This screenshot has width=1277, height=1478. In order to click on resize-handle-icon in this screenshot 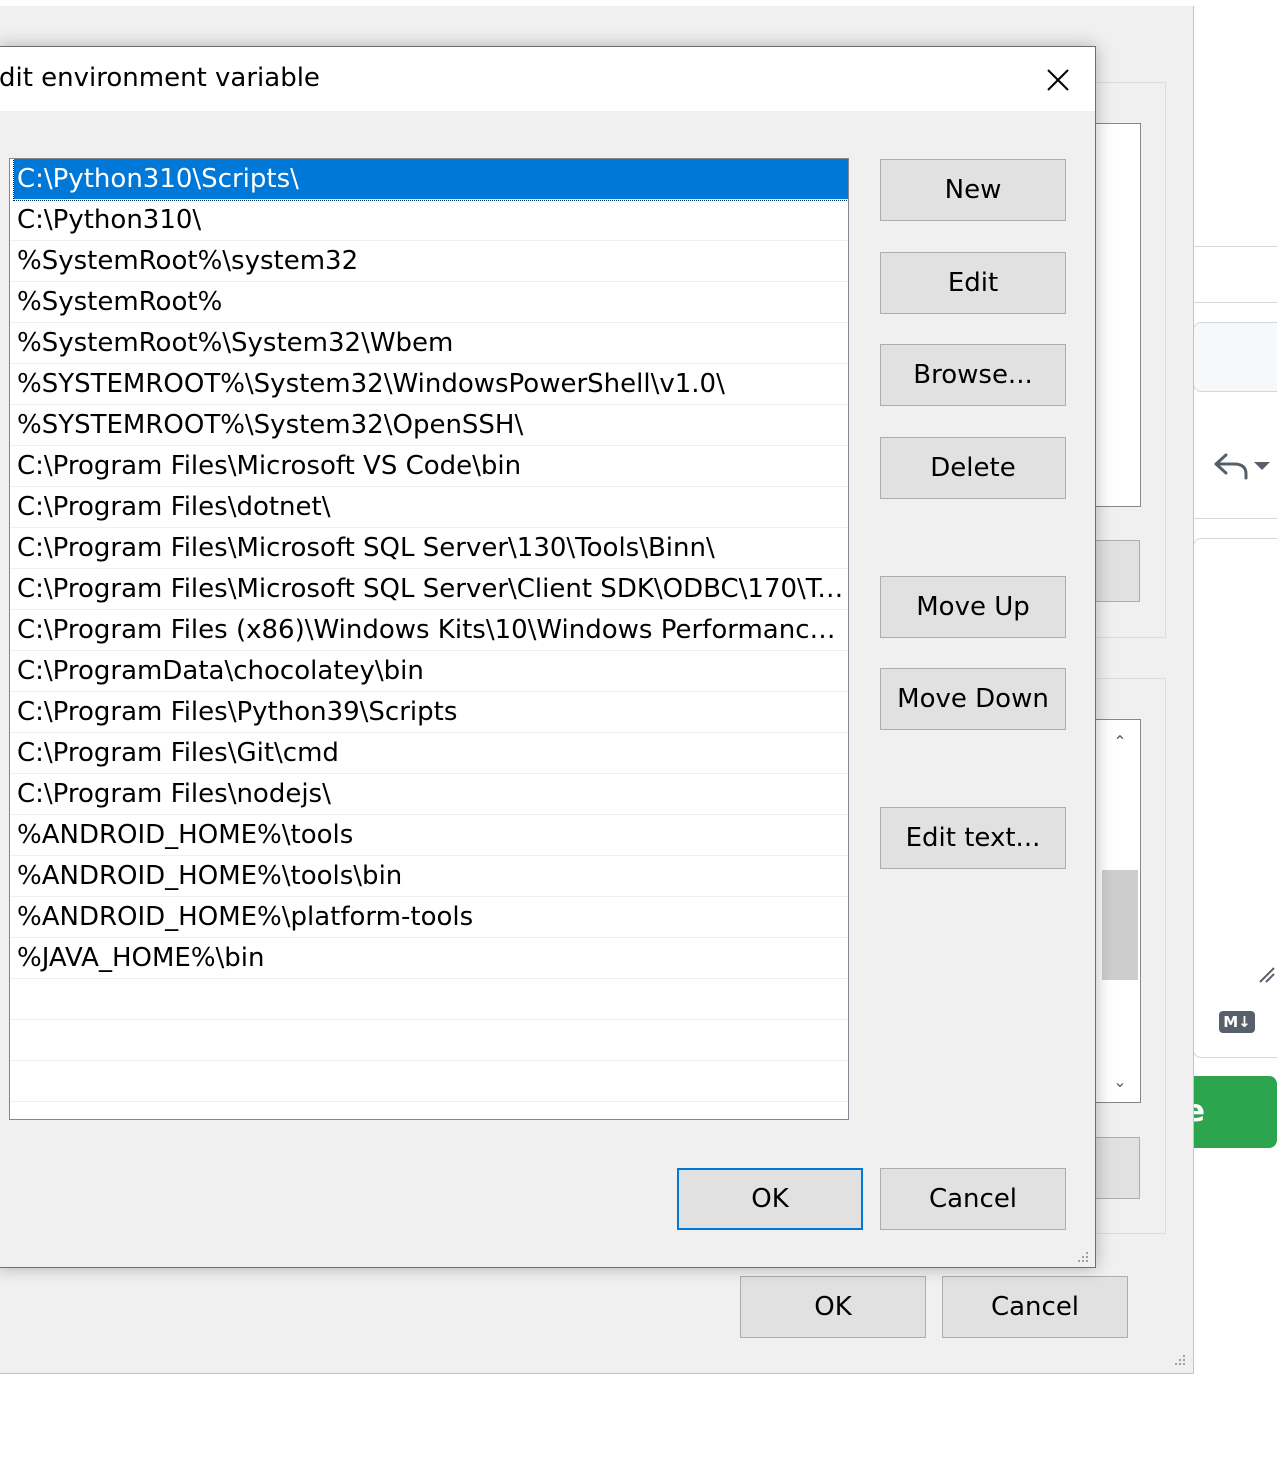, I will do `click(1267, 975)`.